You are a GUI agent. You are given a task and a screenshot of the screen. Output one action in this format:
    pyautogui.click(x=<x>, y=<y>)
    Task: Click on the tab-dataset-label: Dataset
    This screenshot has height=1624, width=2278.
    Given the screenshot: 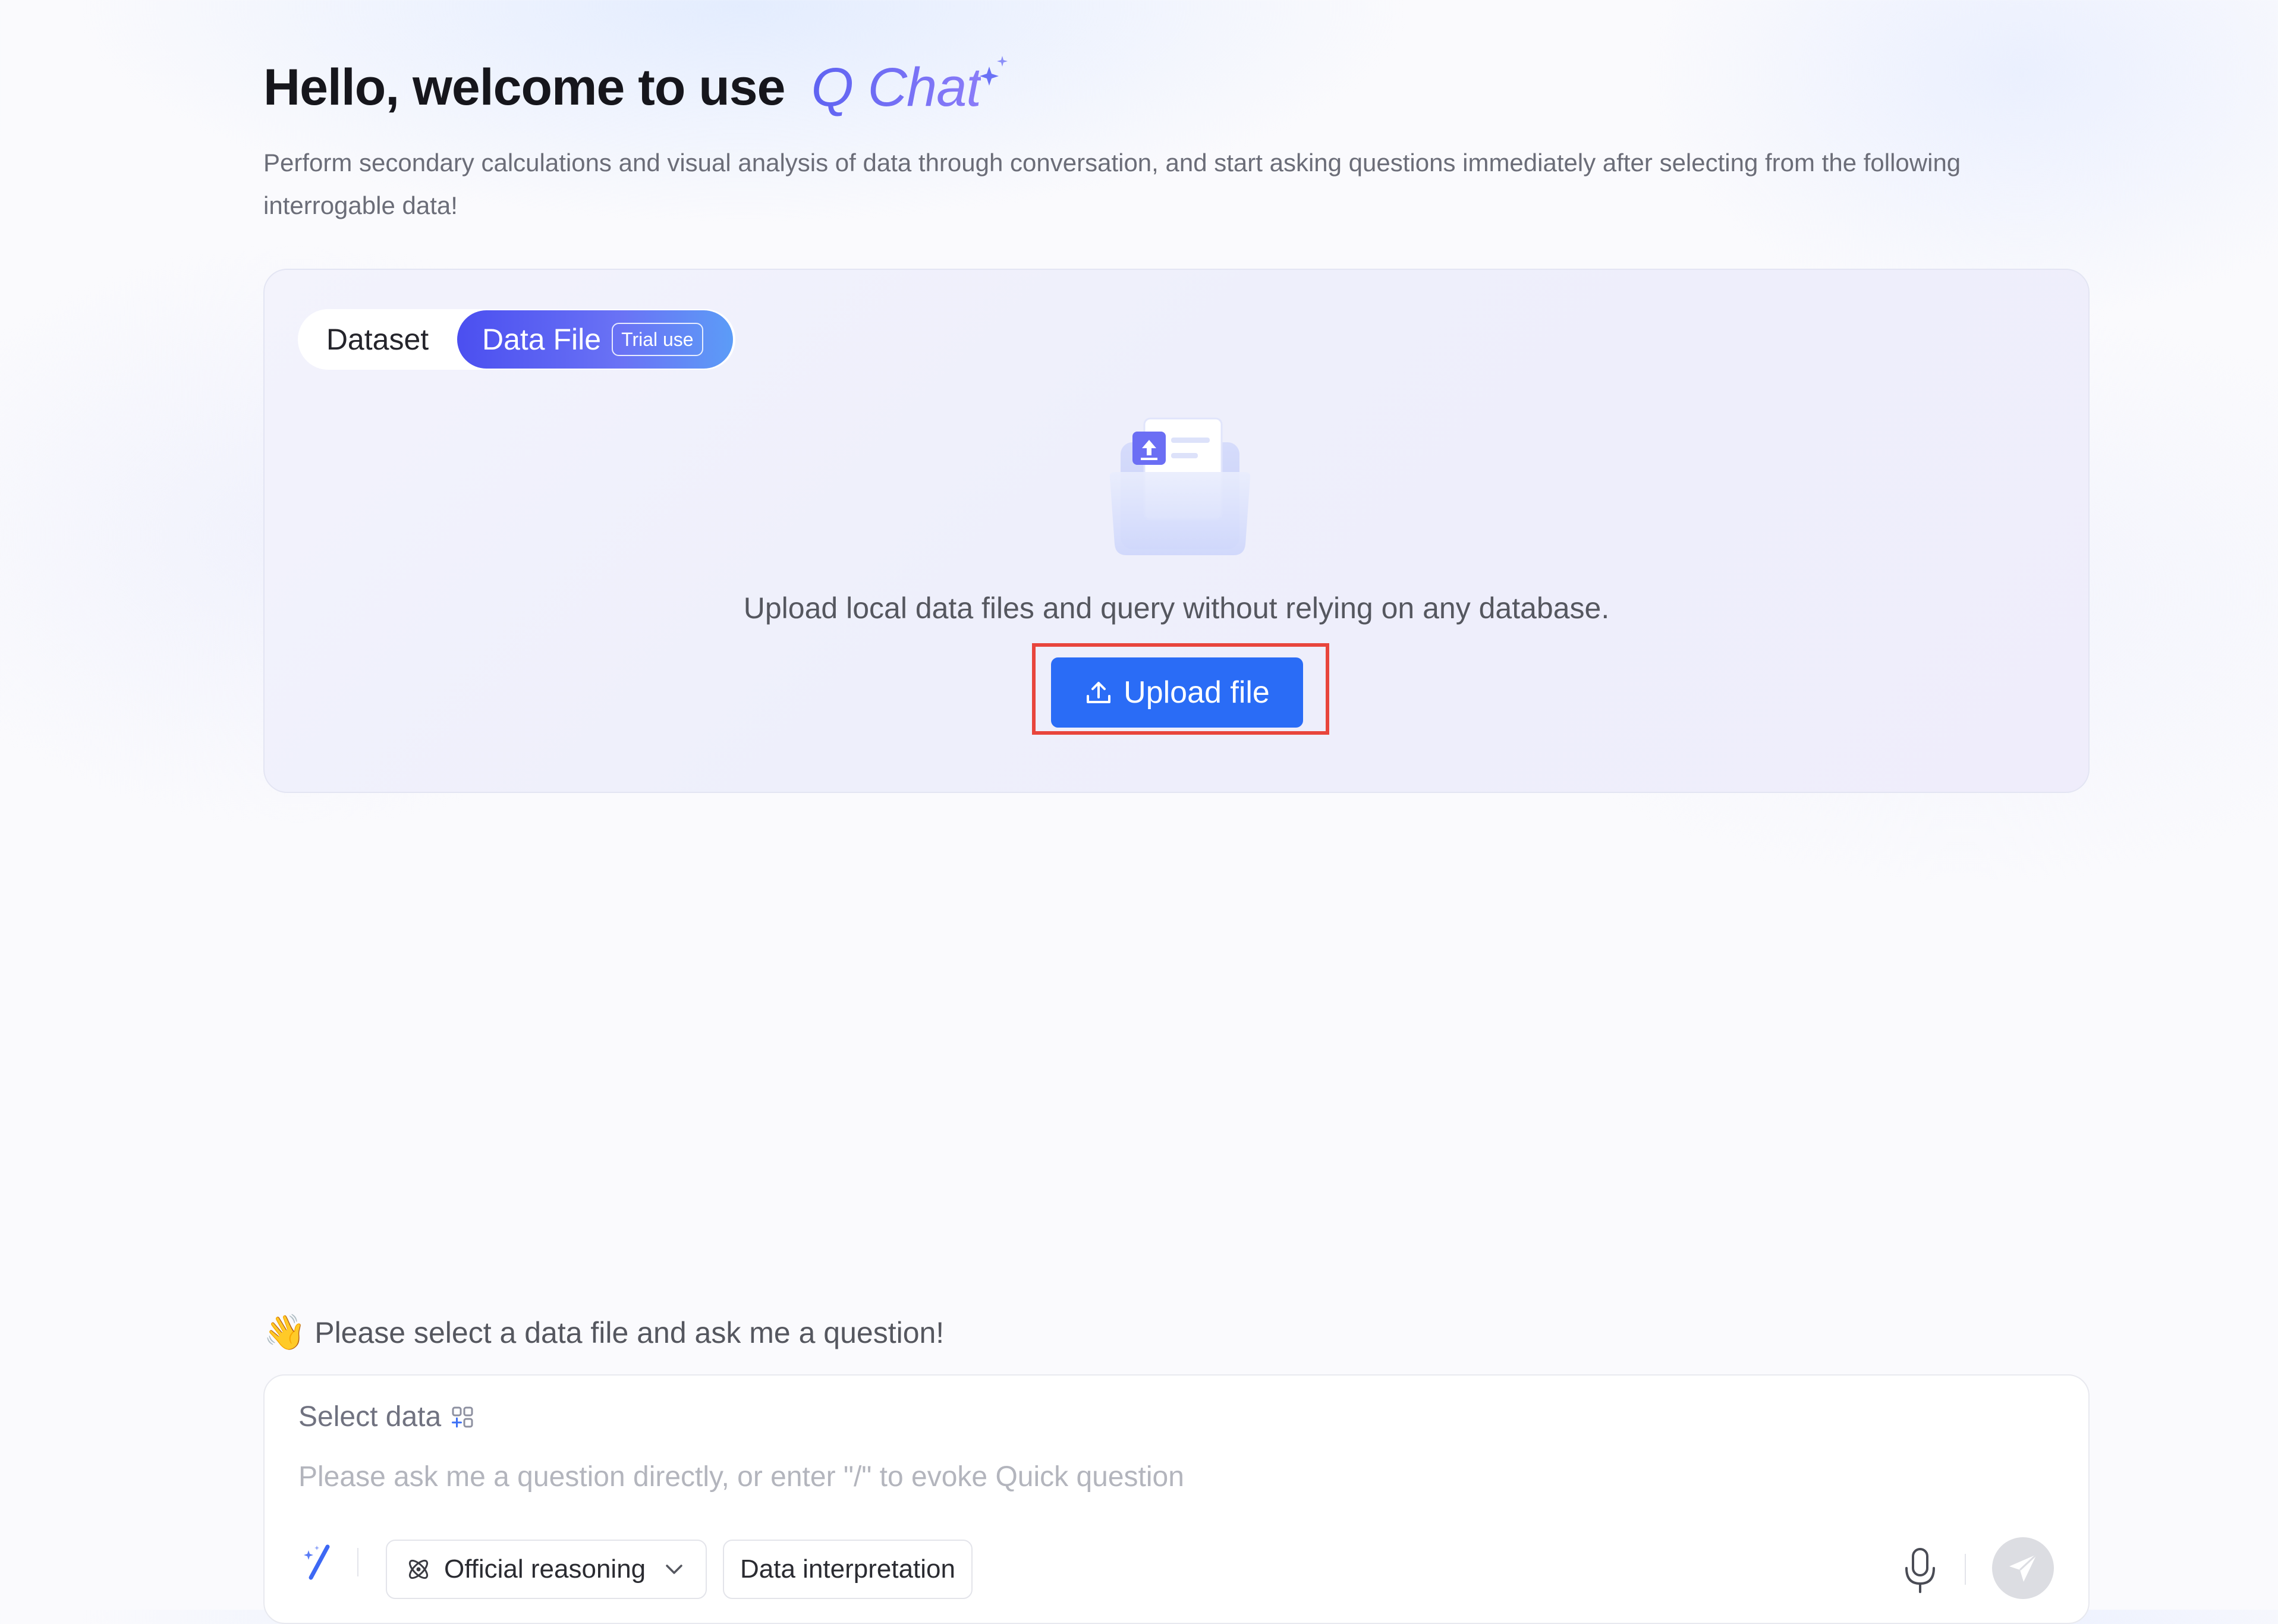 What is the action you would take?
    pyautogui.click(x=377, y=340)
    